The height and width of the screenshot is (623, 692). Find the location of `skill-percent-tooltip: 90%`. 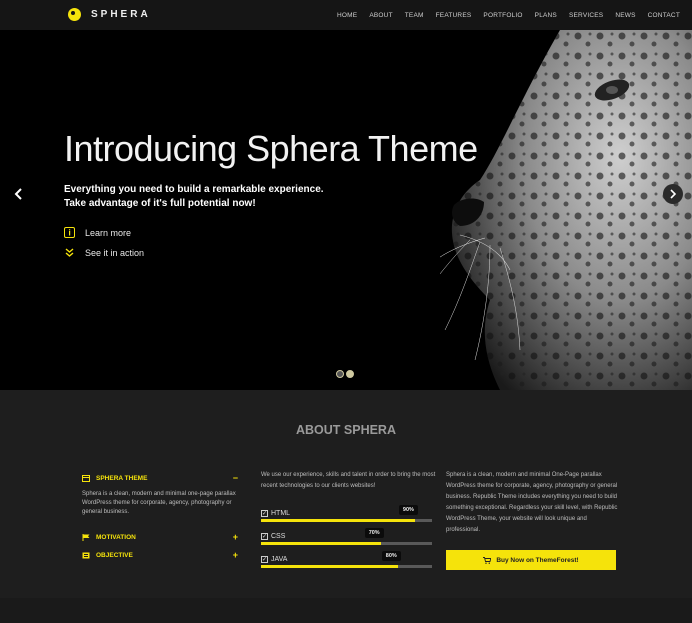

skill-percent-tooltip: 90% is located at coordinates (408, 510).